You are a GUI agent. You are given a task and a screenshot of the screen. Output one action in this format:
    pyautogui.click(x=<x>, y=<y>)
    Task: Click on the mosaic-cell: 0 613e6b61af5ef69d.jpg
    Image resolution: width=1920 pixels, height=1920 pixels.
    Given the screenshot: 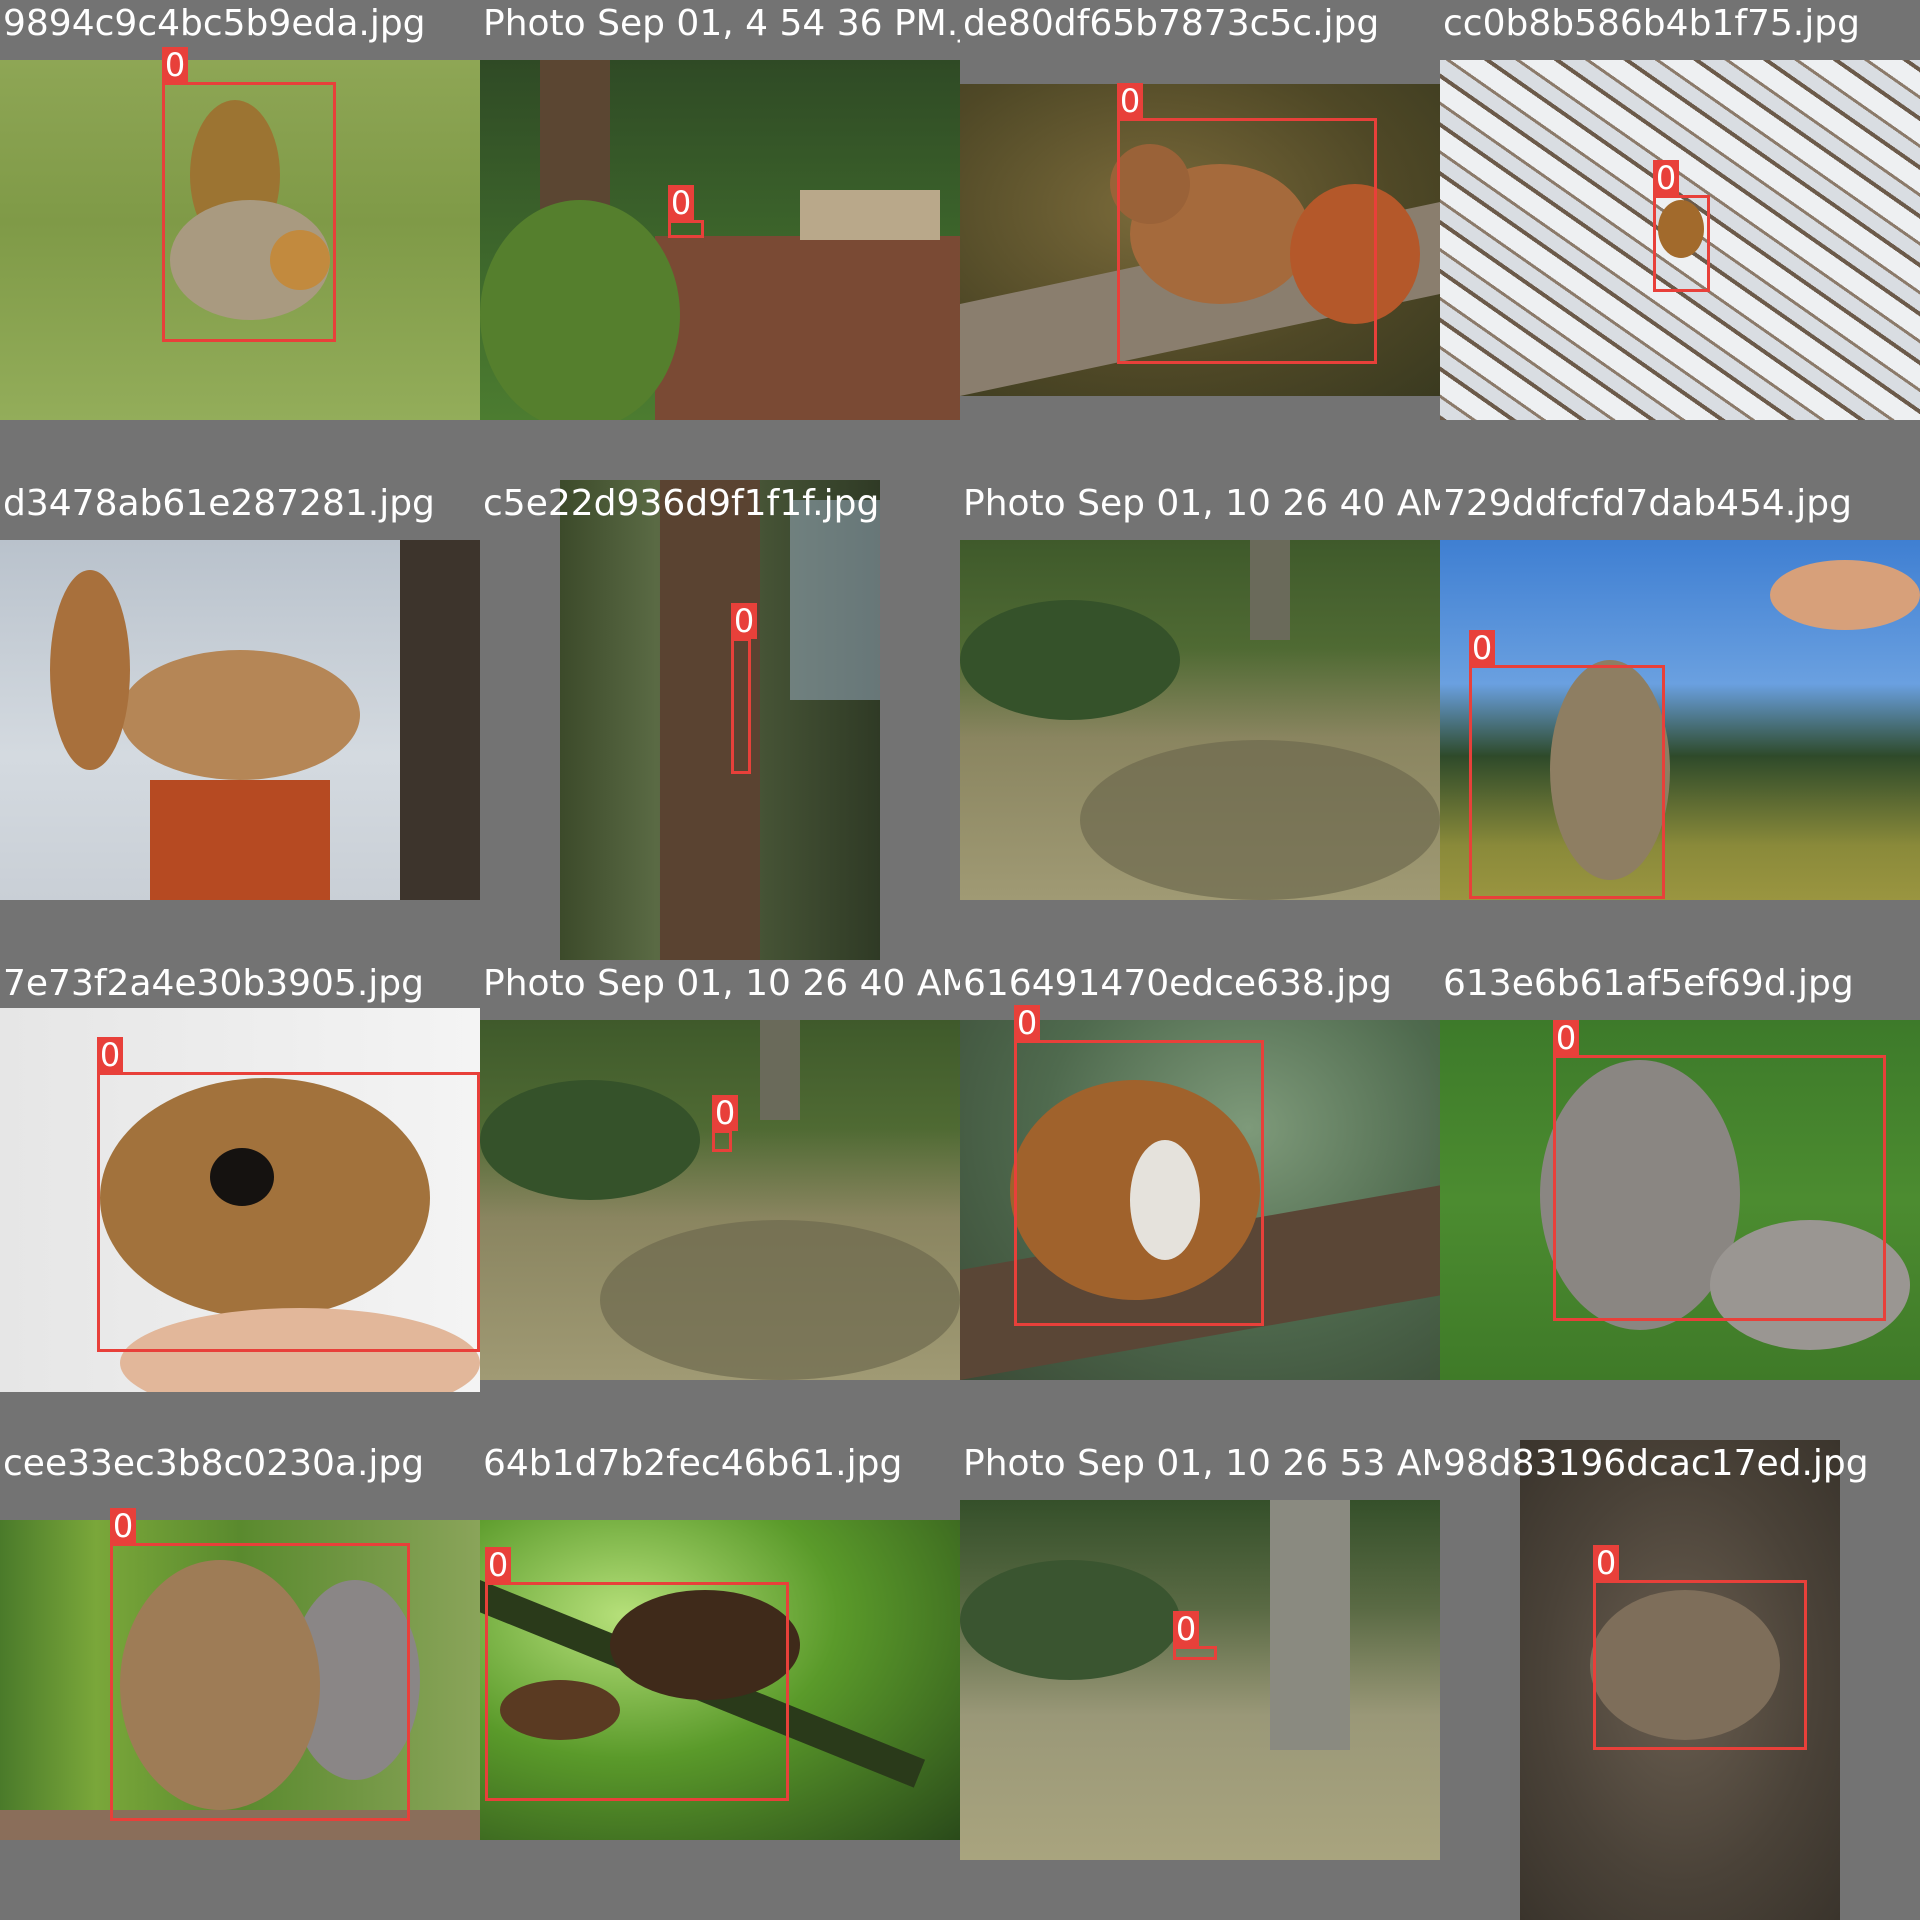 What is the action you would take?
    pyautogui.click(x=1680, y=1200)
    